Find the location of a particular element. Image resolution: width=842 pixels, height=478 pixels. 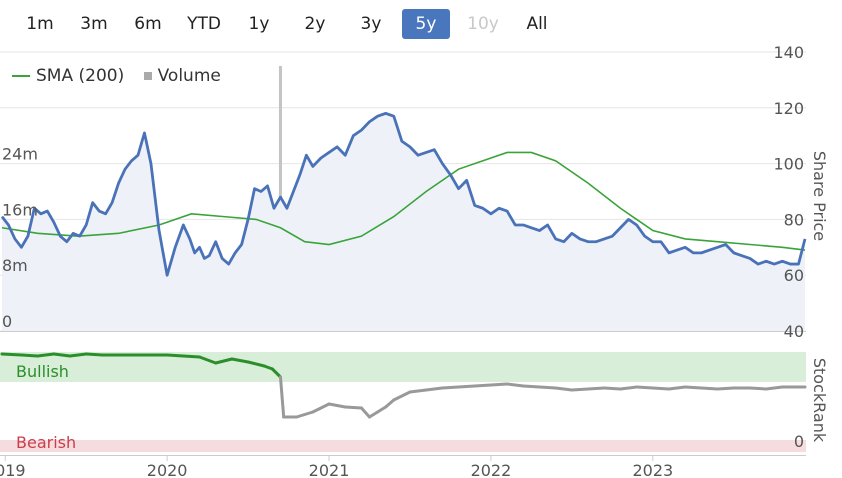

price-tick-label: 40 is located at coordinates (794, 331).